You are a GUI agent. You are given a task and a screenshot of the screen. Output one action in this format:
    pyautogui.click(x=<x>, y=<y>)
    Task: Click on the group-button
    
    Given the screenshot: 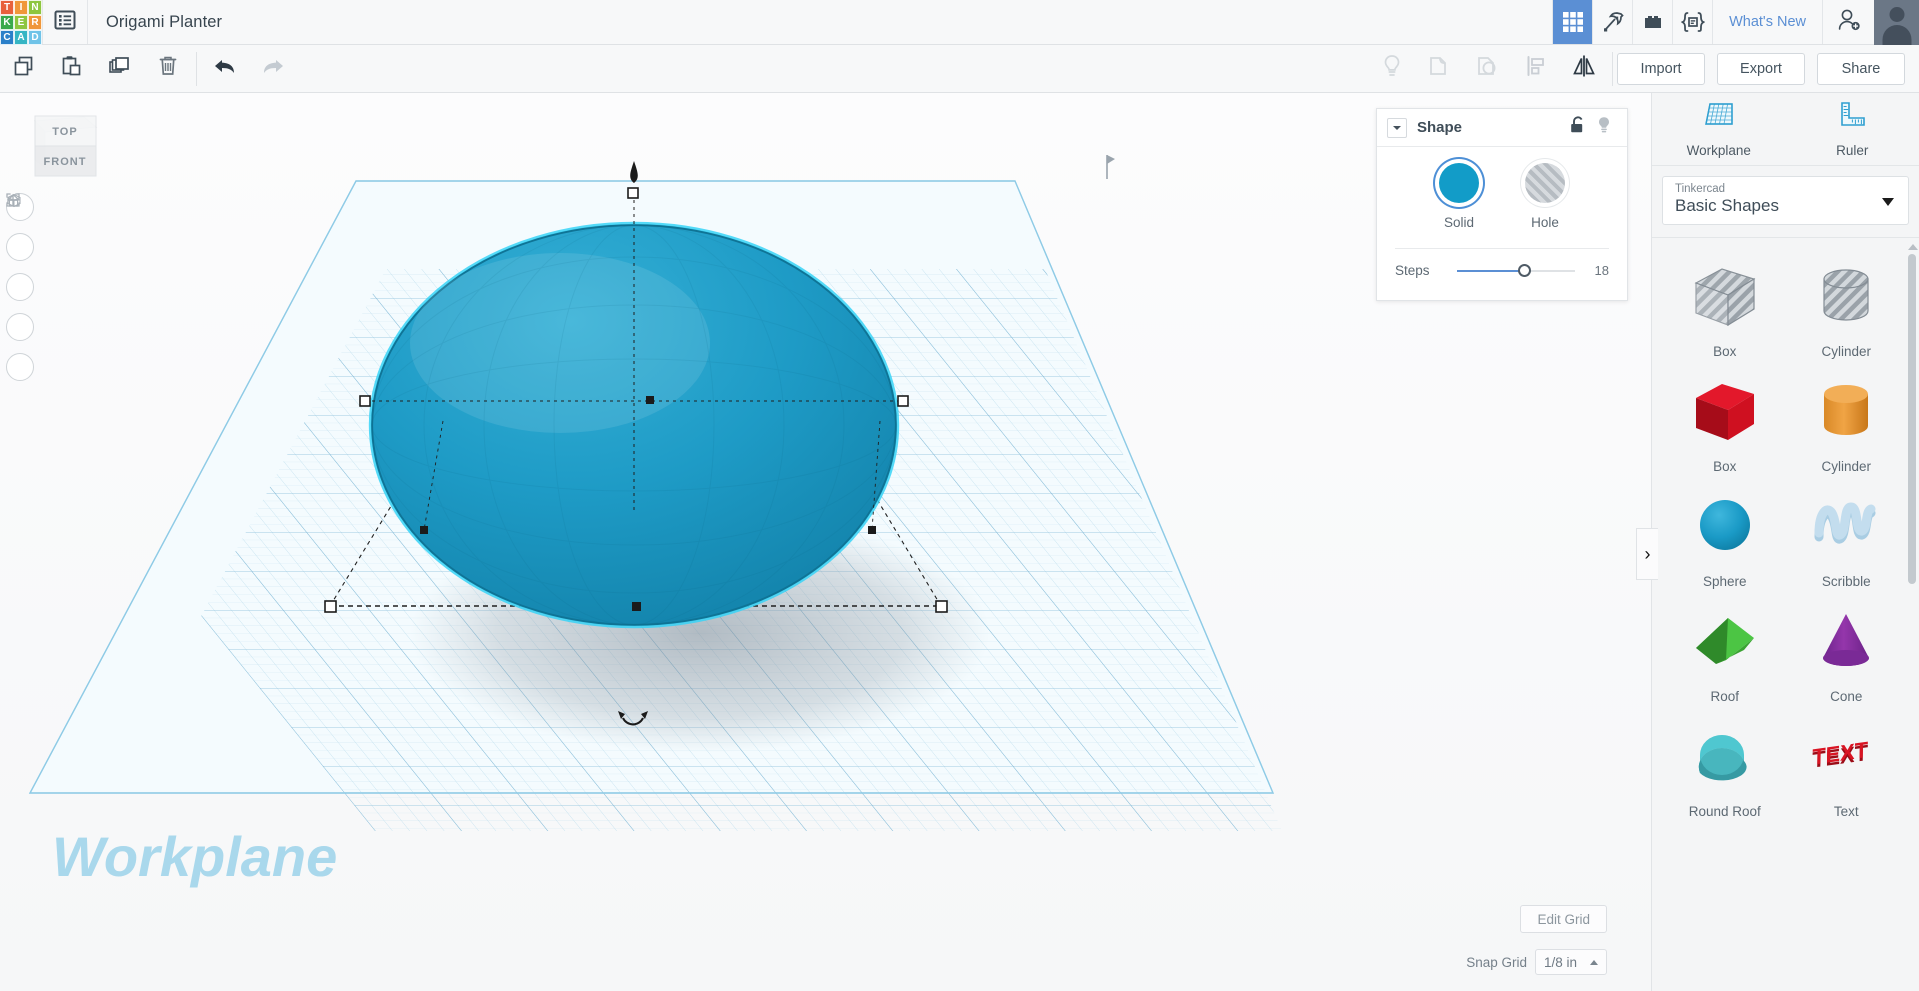 What is the action you would take?
    pyautogui.click(x=1440, y=69)
    